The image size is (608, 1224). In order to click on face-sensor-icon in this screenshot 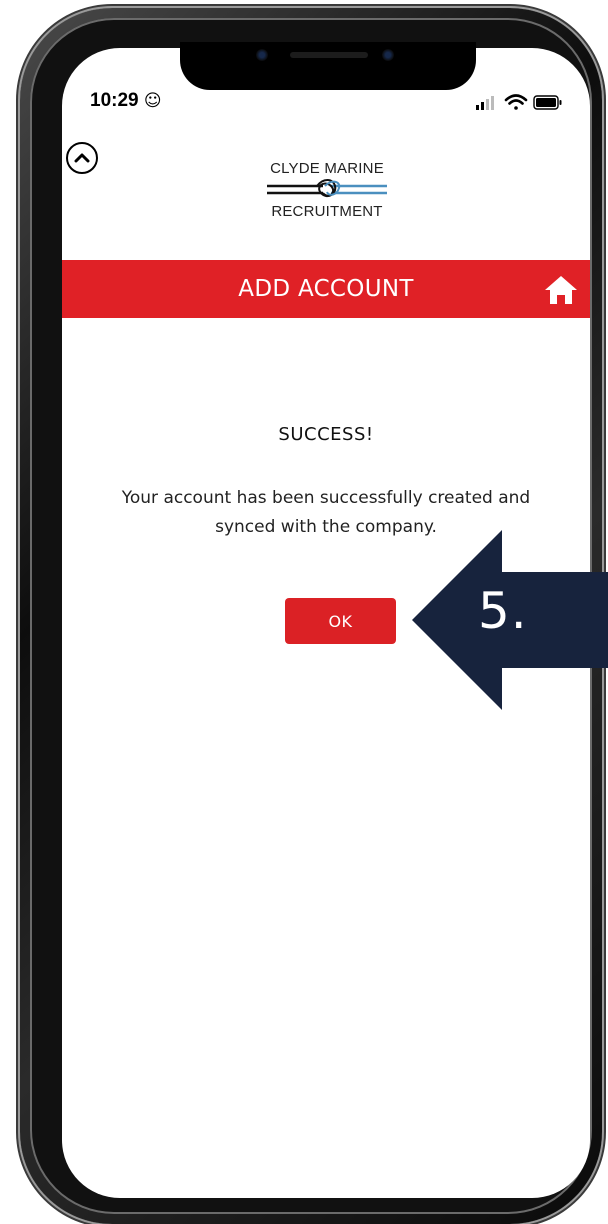, I will do `click(262, 55)`.